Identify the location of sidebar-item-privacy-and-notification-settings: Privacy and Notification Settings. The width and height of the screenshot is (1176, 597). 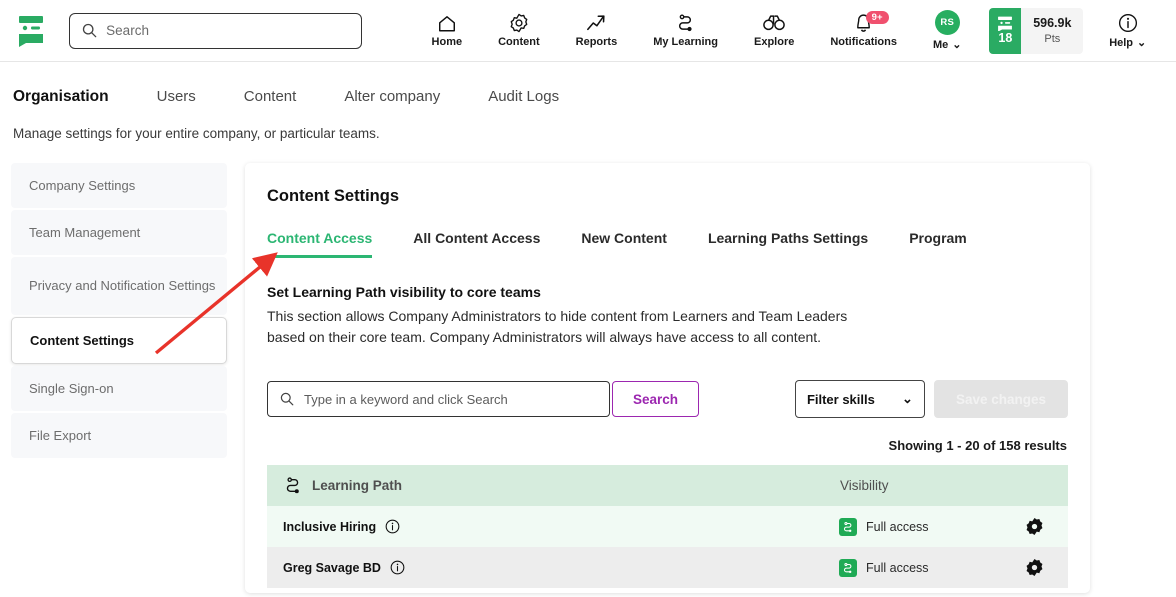
(119, 286).